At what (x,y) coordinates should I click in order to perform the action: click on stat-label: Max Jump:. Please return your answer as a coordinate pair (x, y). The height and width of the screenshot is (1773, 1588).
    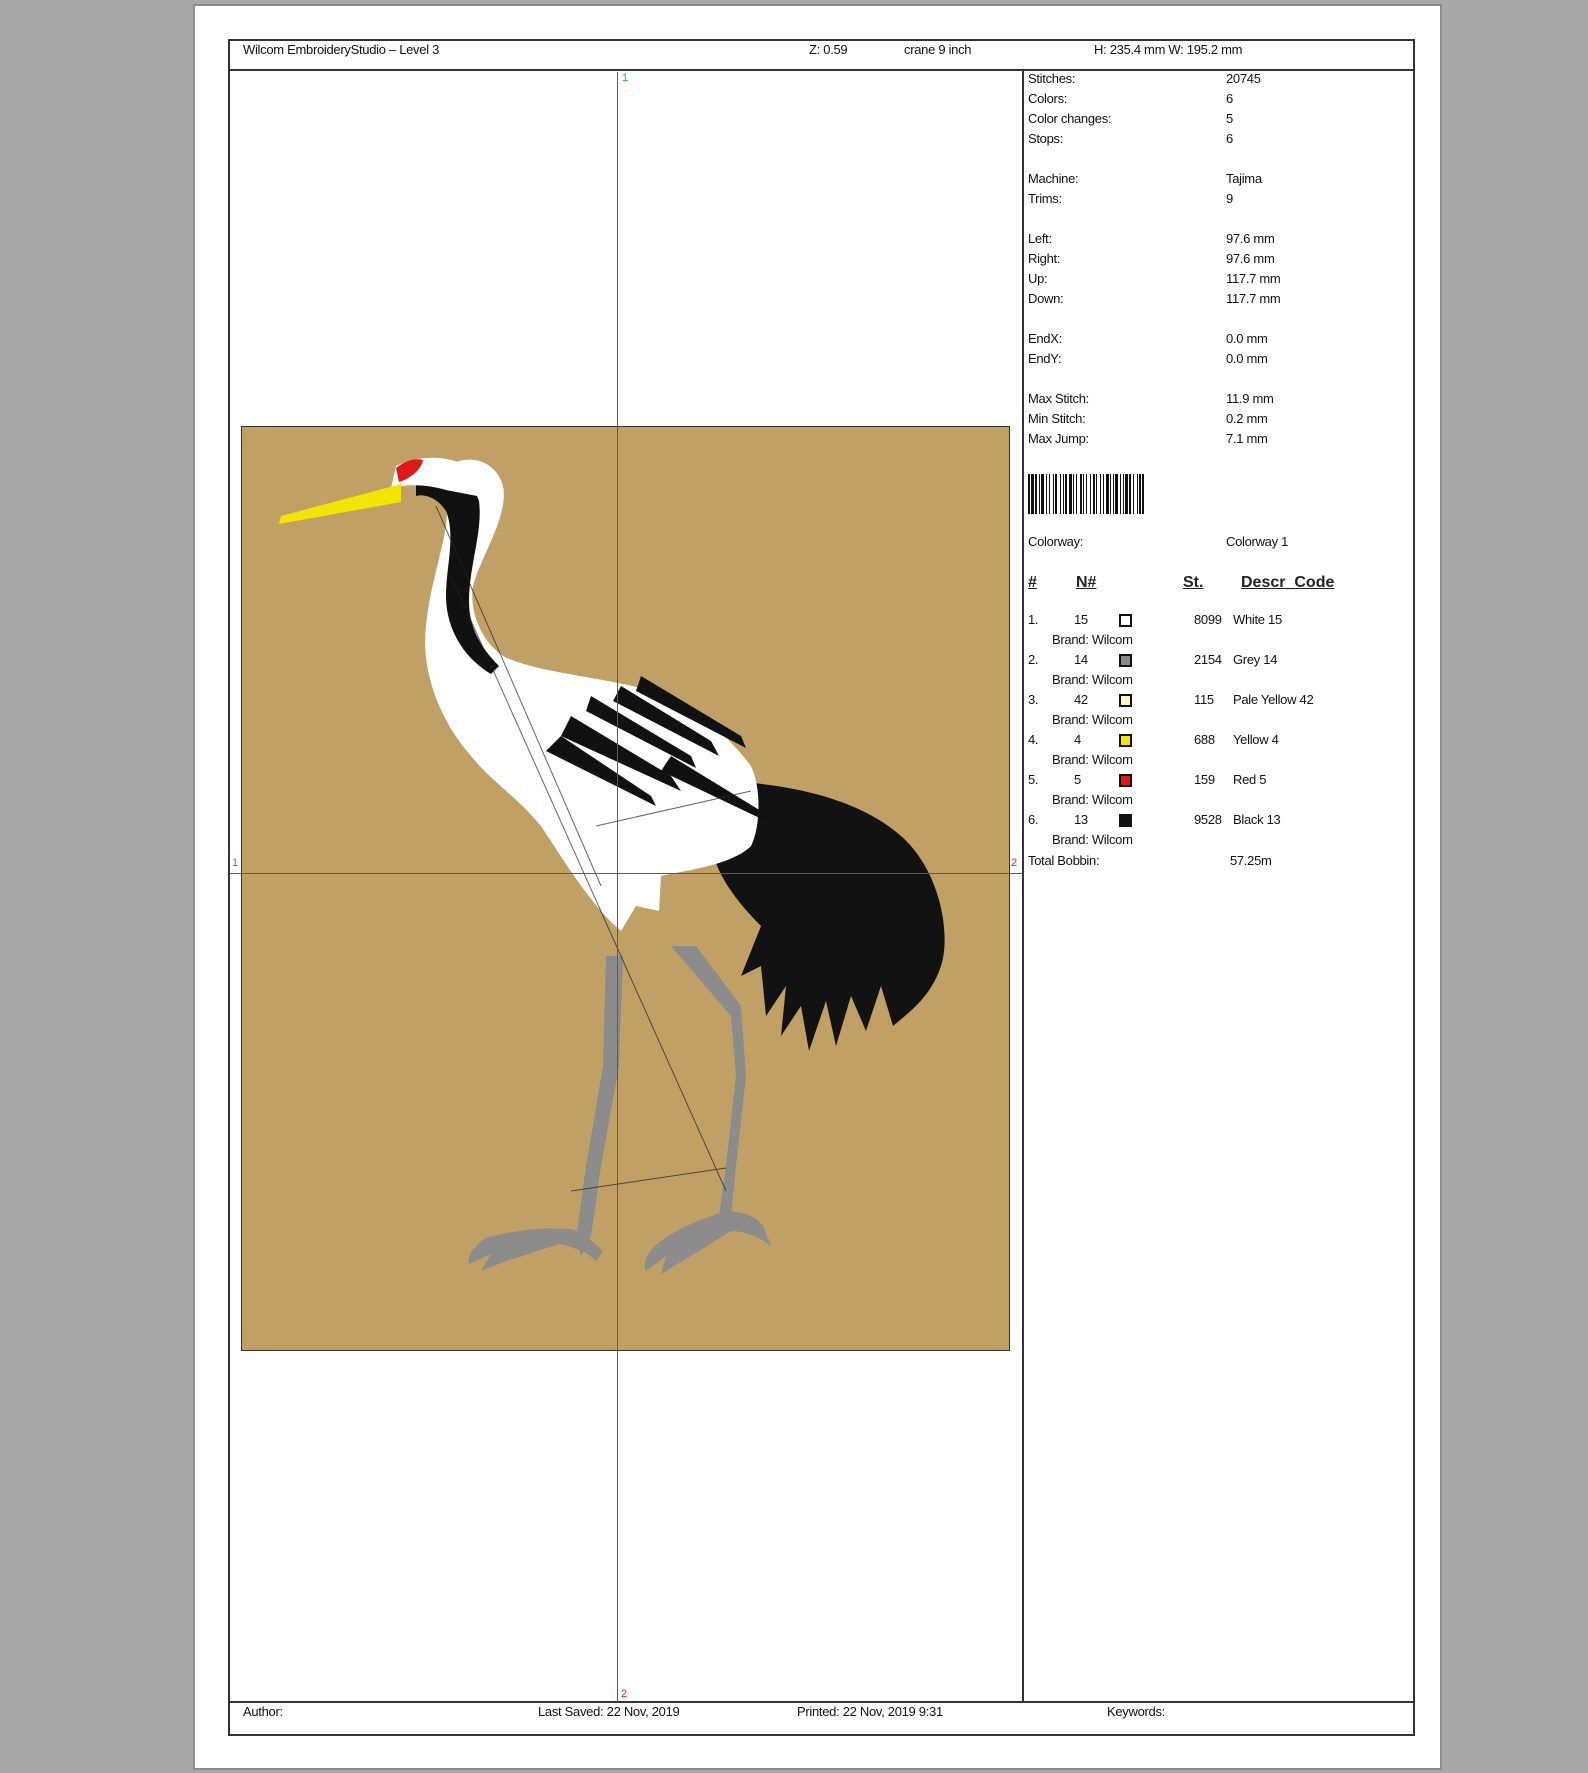
    Looking at the image, I should click on (1058, 438).